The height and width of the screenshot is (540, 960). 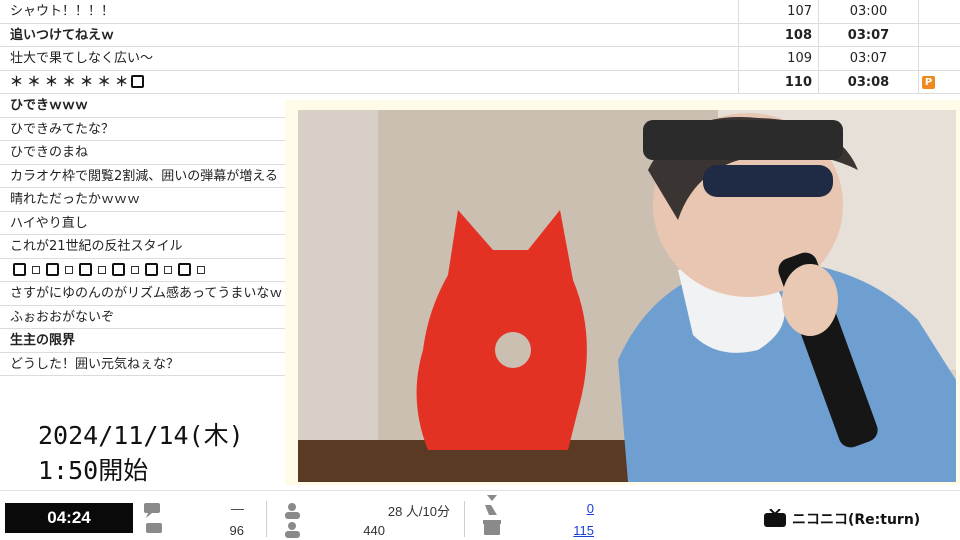 What do you see at coordinates (776, 35) in the screenshot?
I see `comment-number: 108` at bounding box center [776, 35].